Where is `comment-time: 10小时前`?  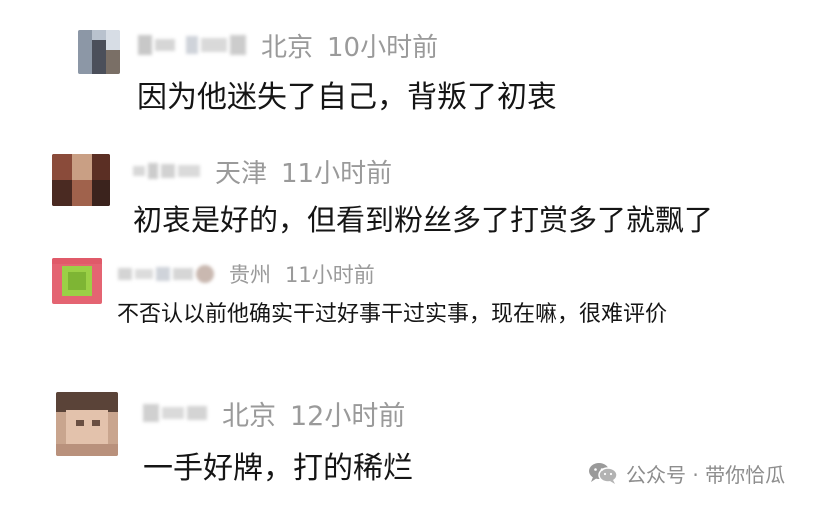 comment-time: 10小时前 is located at coordinates (383, 47).